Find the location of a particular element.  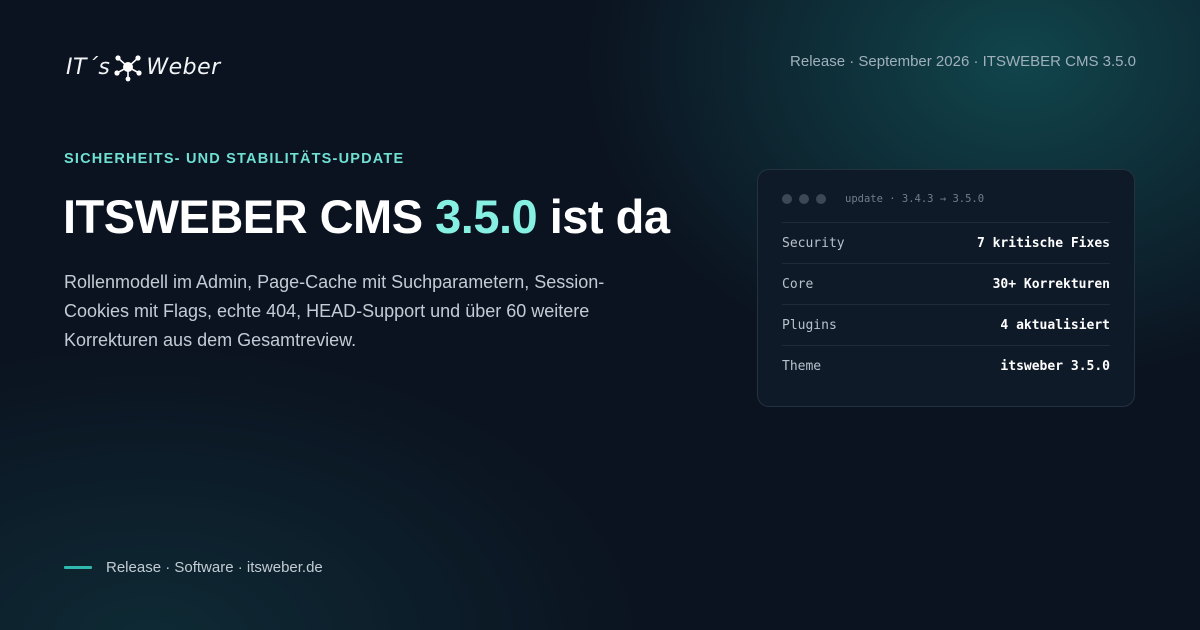

logo-text-right: Weber is located at coordinates (183, 67).